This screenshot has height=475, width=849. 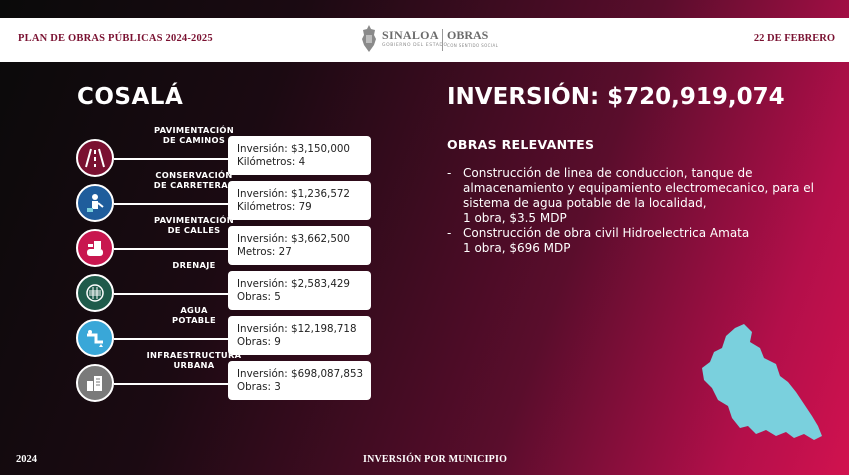 I want to click on footer-year: 2024, so click(x=26, y=459).